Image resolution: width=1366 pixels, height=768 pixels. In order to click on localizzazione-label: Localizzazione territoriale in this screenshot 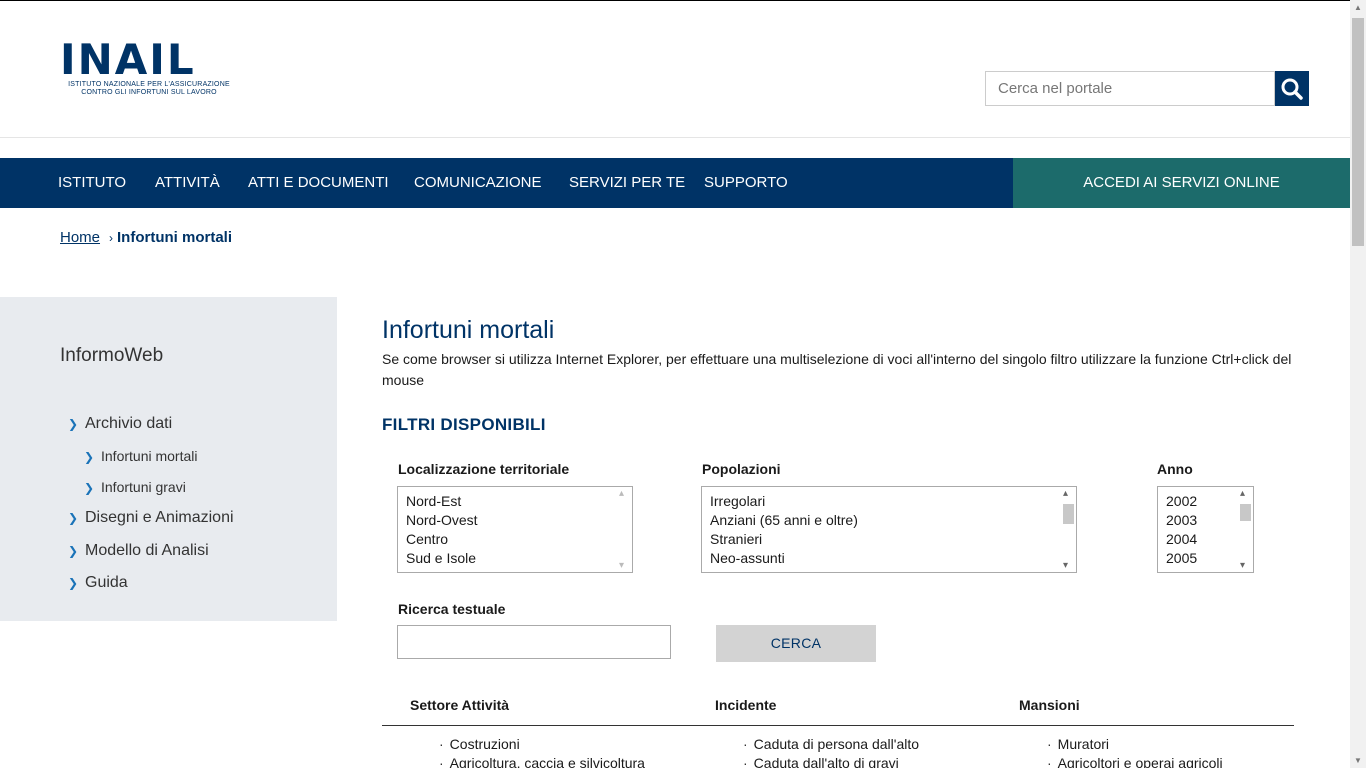, I will do `click(484, 469)`.